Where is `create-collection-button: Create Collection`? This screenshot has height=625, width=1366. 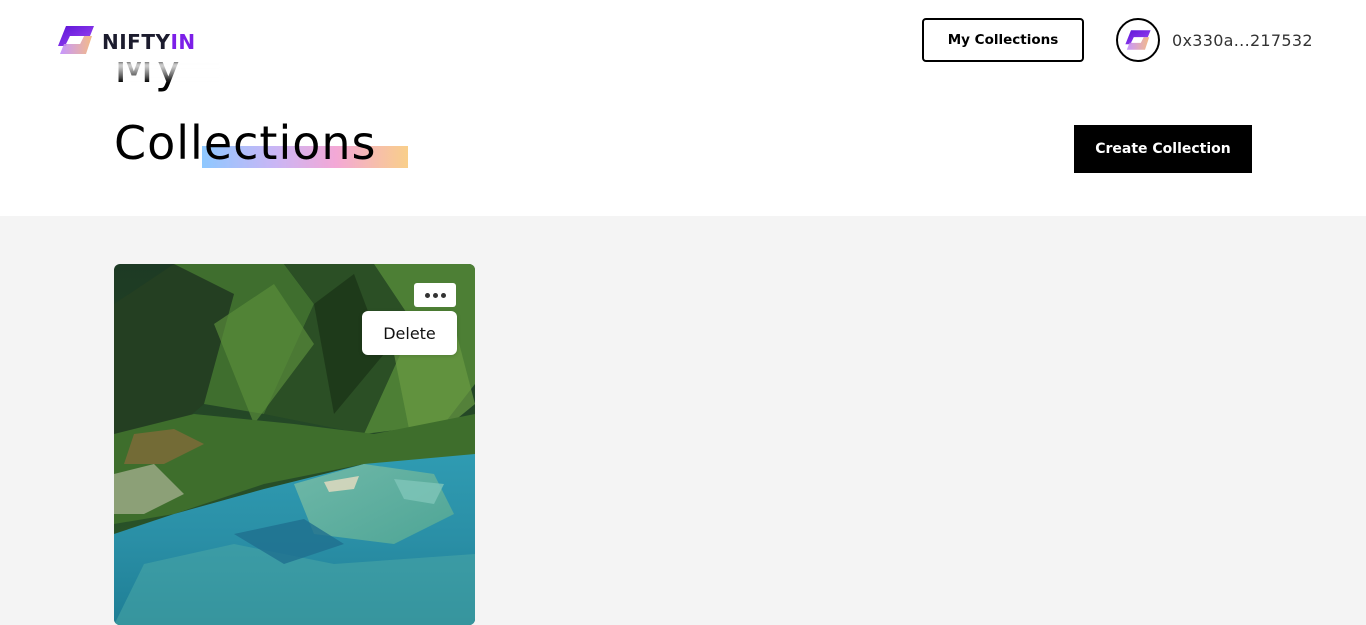 create-collection-button: Create Collection is located at coordinates (1163, 149).